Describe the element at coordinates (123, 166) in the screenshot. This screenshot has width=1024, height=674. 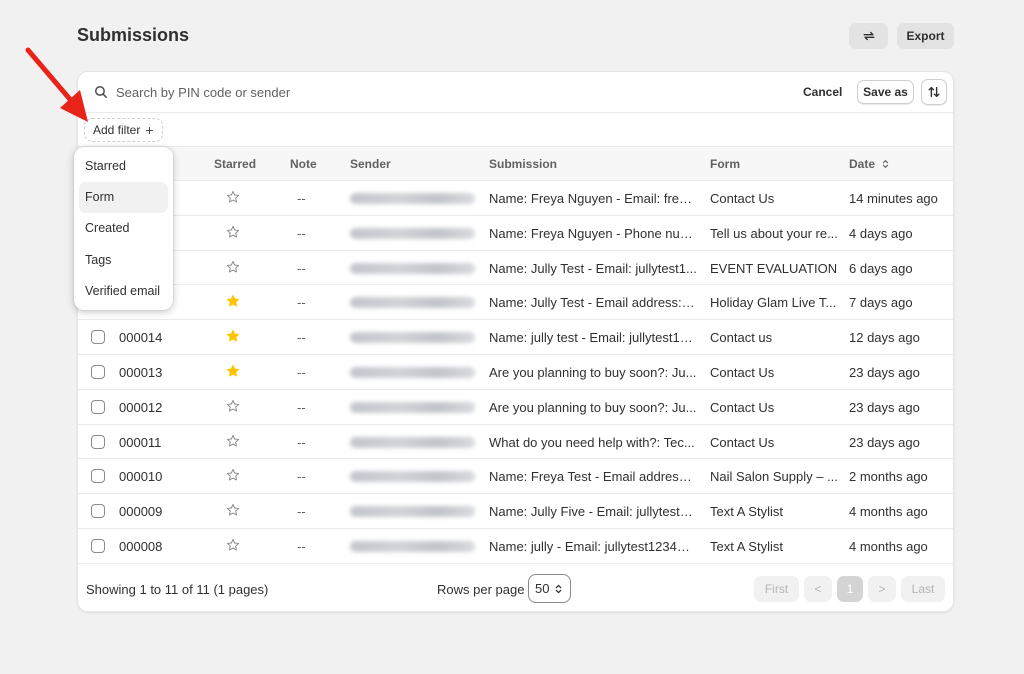
I see `filter-menu-item-starred: Starred` at that location.